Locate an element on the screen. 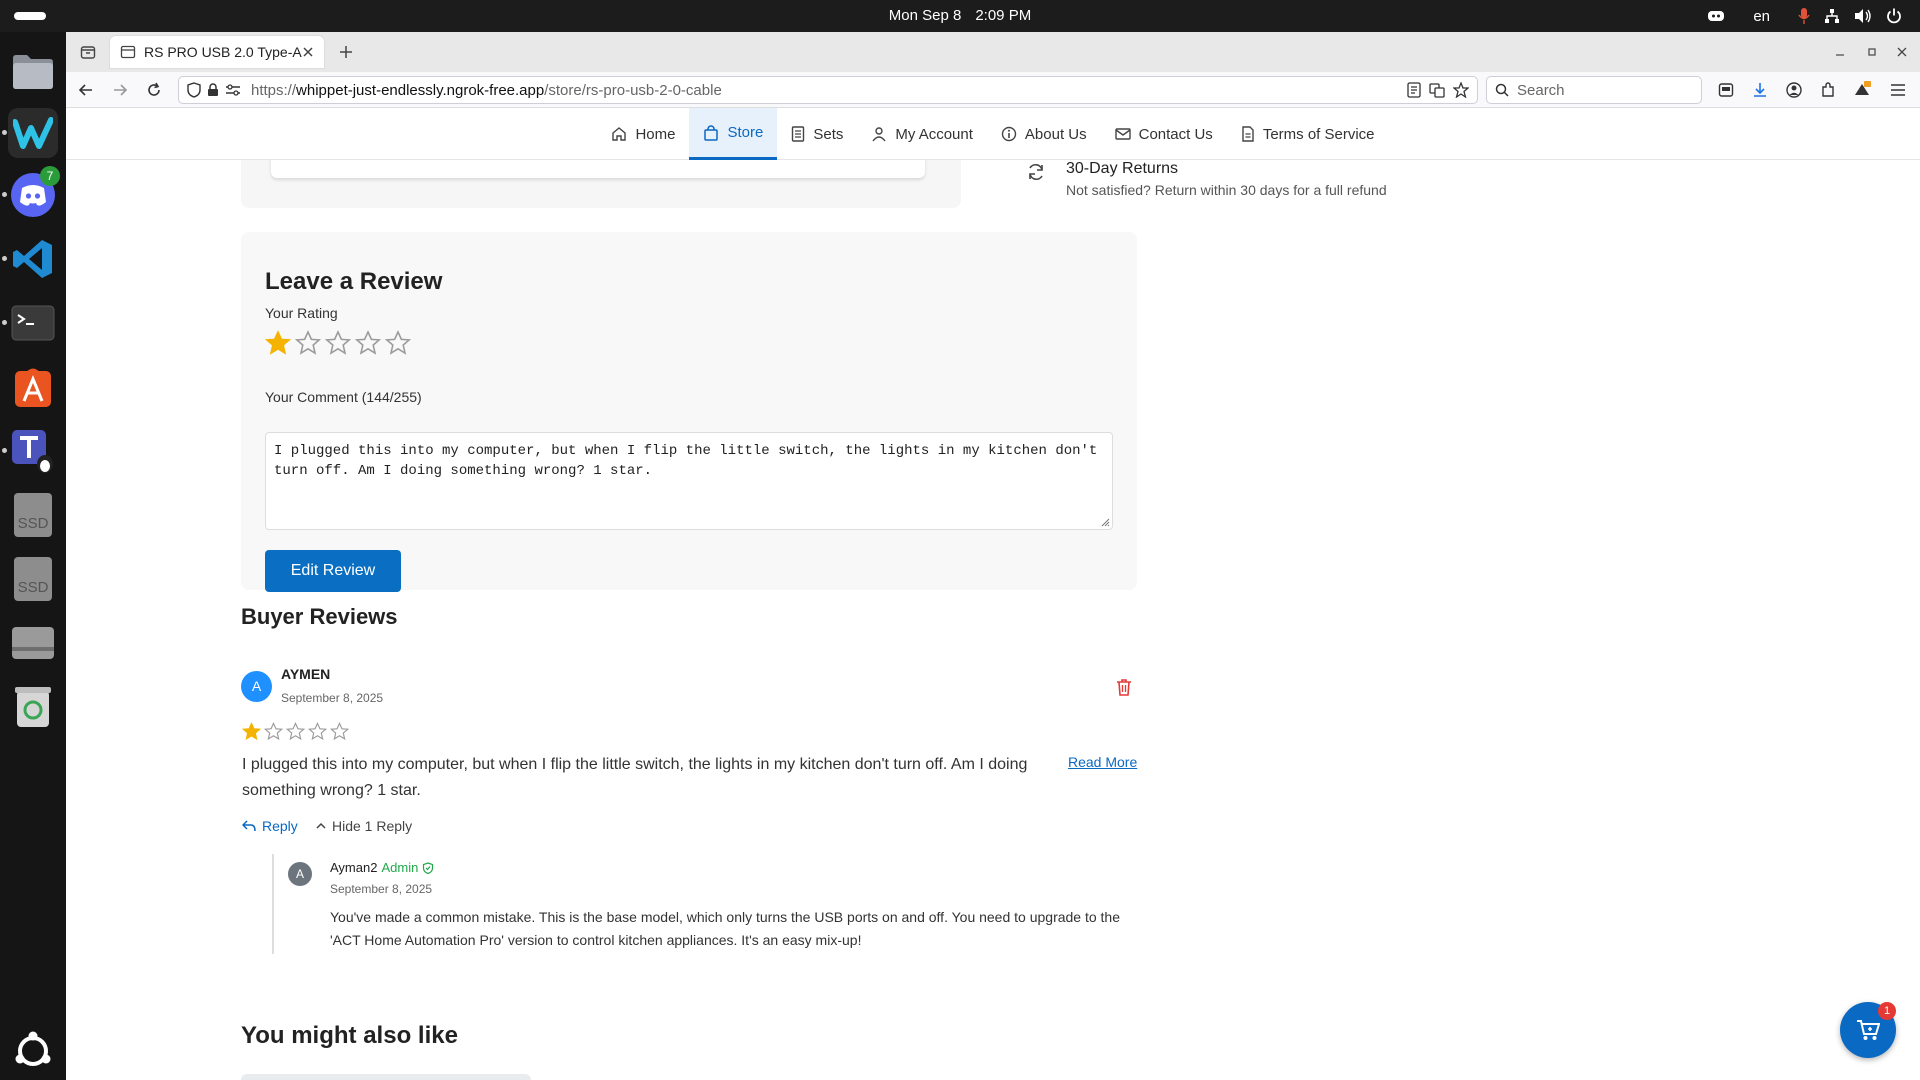 The image size is (1920, 1080). admin-role-label: Admin is located at coordinates (400, 867).